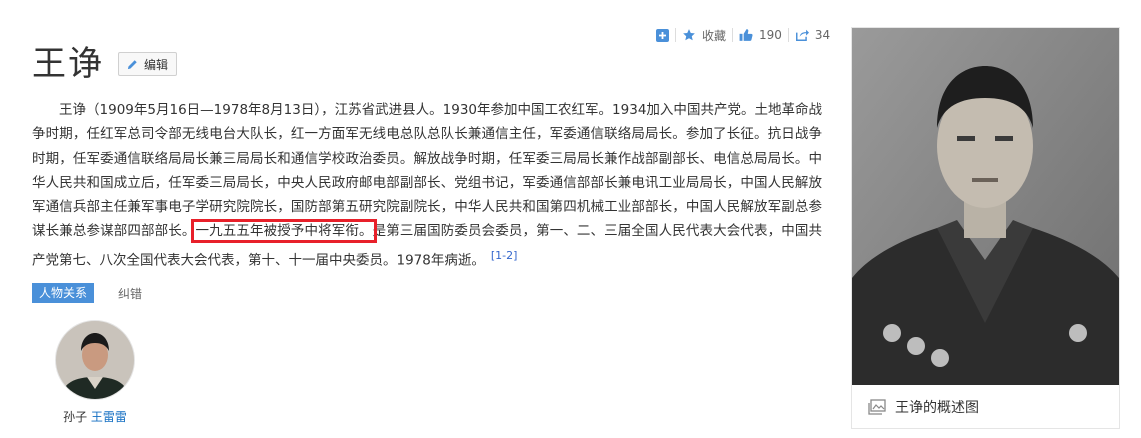 Image resolution: width=1141 pixels, height=438 pixels. I want to click on relation-caption: 孙子 王雷雷, so click(95, 416).